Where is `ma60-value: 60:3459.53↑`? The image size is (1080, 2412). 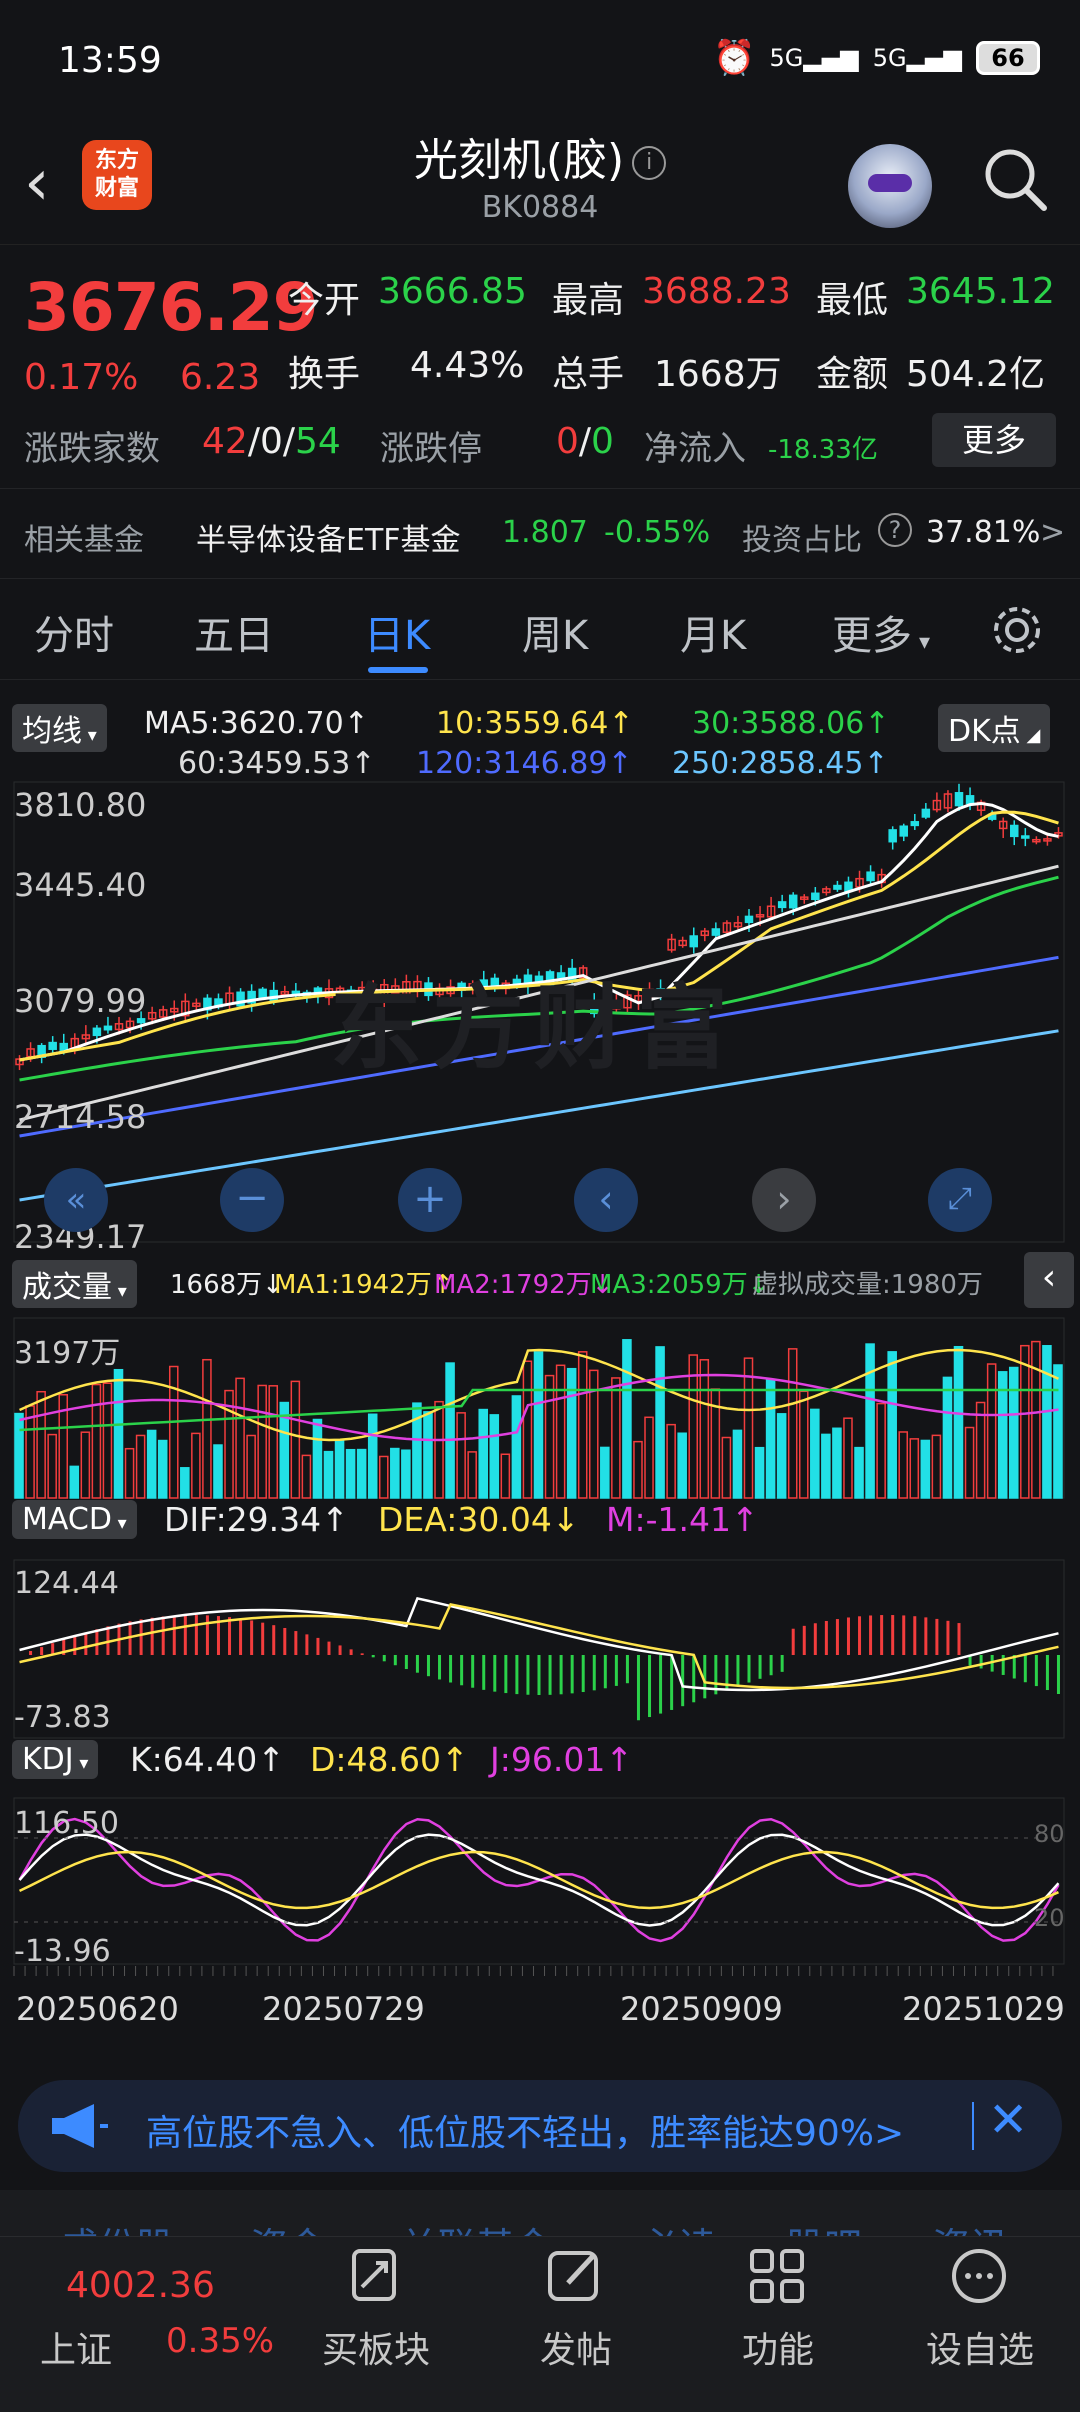 ma60-value: 60:3459.53↑ is located at coordinates (277, 763).